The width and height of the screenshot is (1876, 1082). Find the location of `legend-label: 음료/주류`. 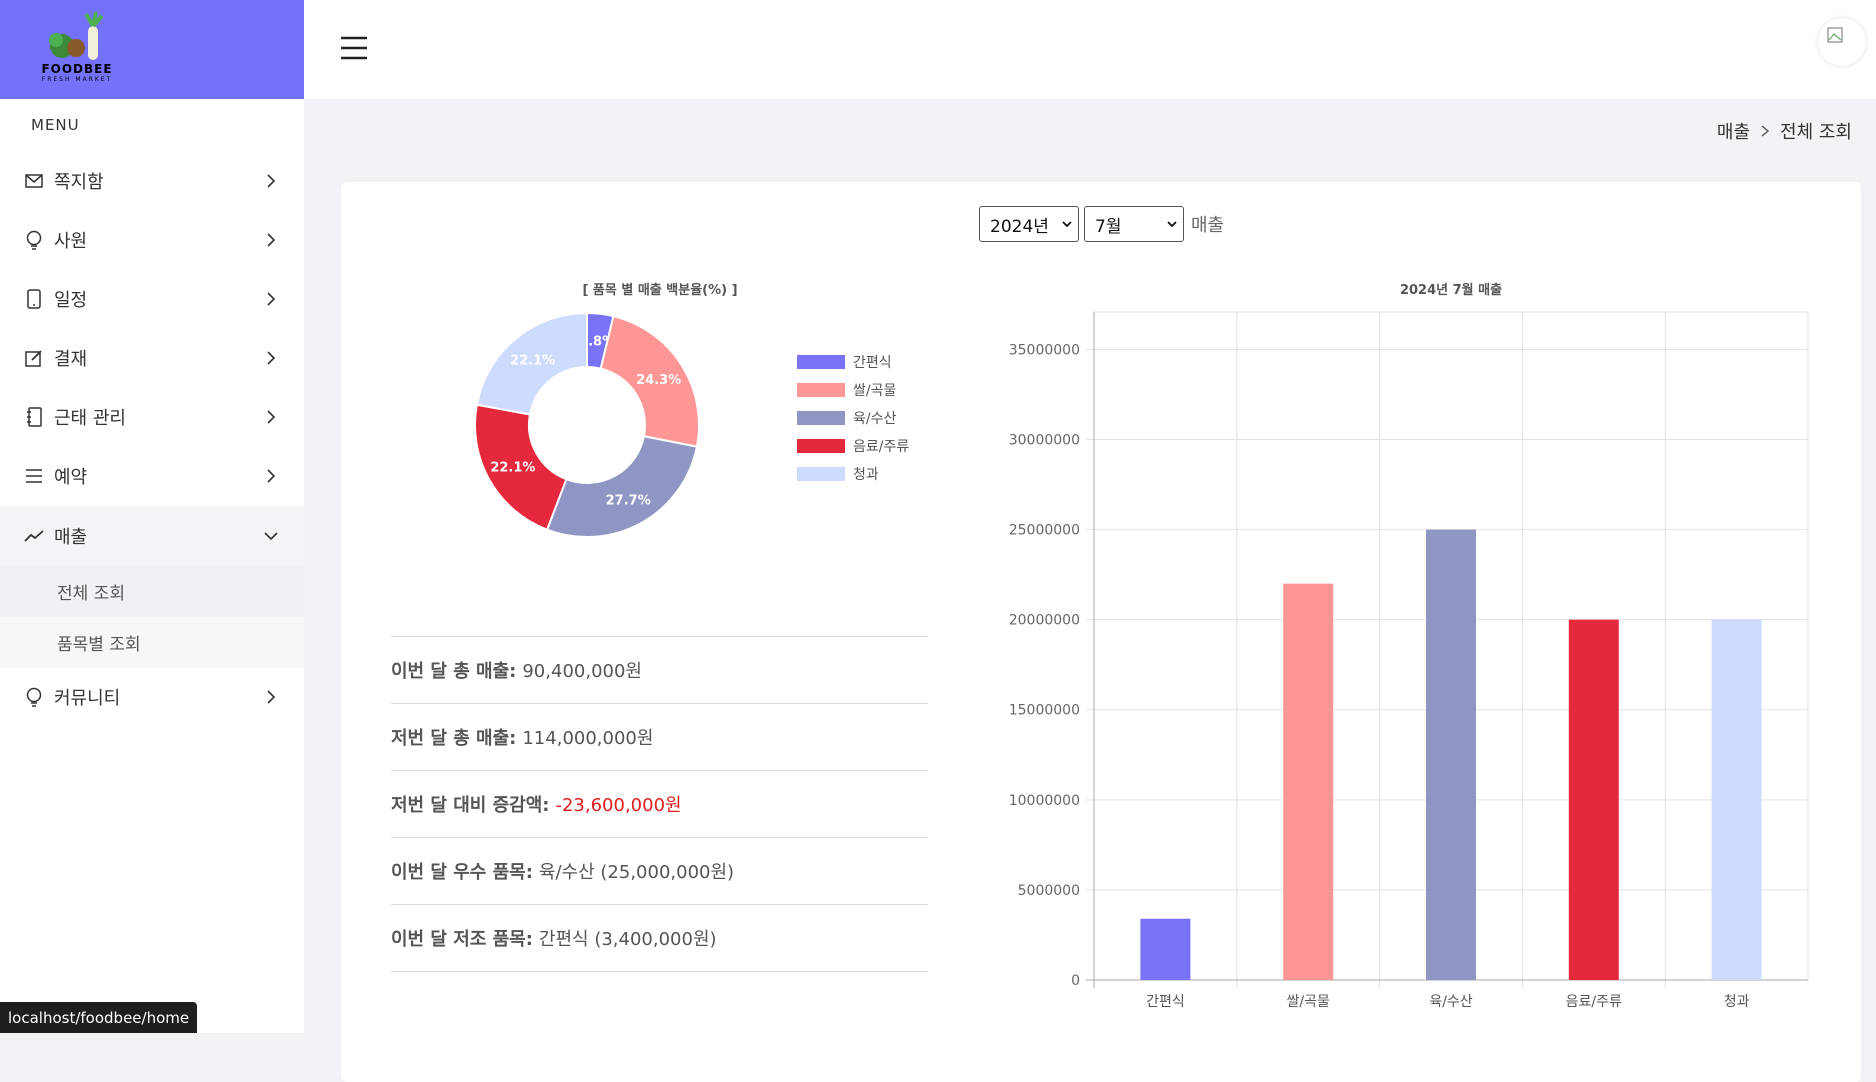

legend-label: 음료/주류 is located at coordinates (881, 447).